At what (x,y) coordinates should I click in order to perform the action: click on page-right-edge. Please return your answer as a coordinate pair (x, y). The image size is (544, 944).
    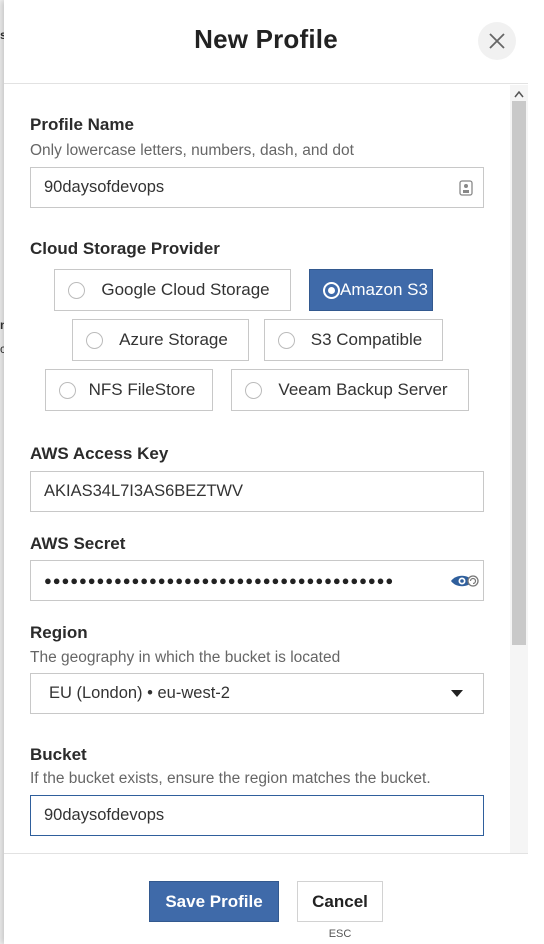
    Looking at the image, I should click on (536, 472).